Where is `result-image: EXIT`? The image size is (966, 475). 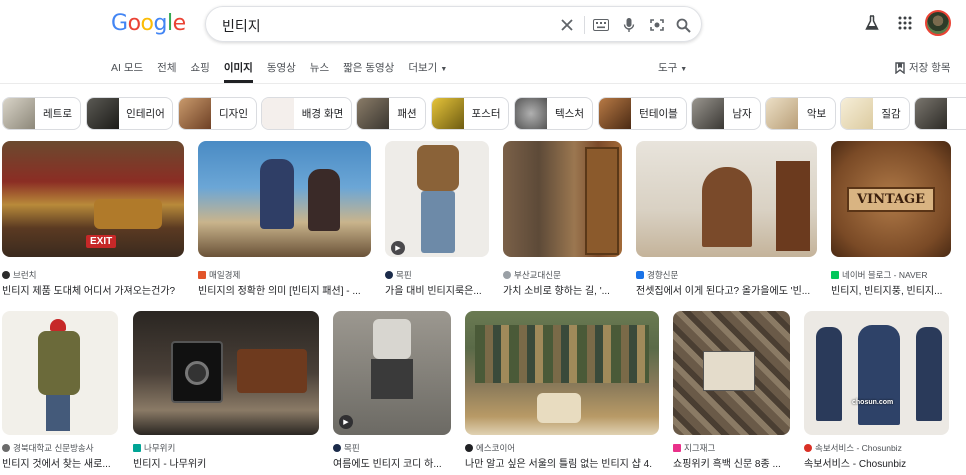
result-image: EXIT is located at coordinates (93, 199).